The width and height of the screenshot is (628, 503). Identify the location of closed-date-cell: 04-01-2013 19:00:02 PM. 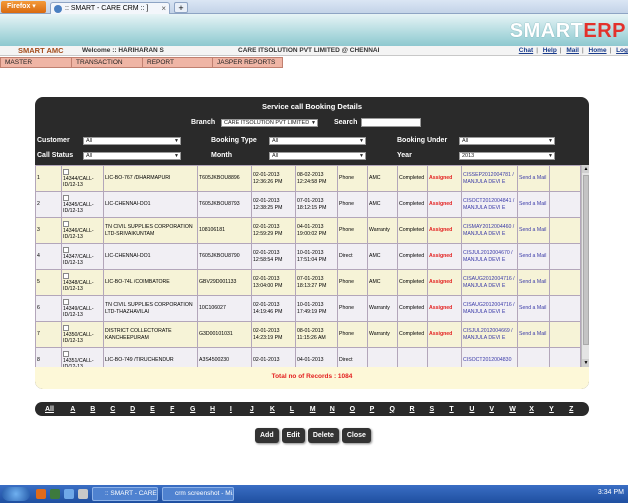
(316, 230).